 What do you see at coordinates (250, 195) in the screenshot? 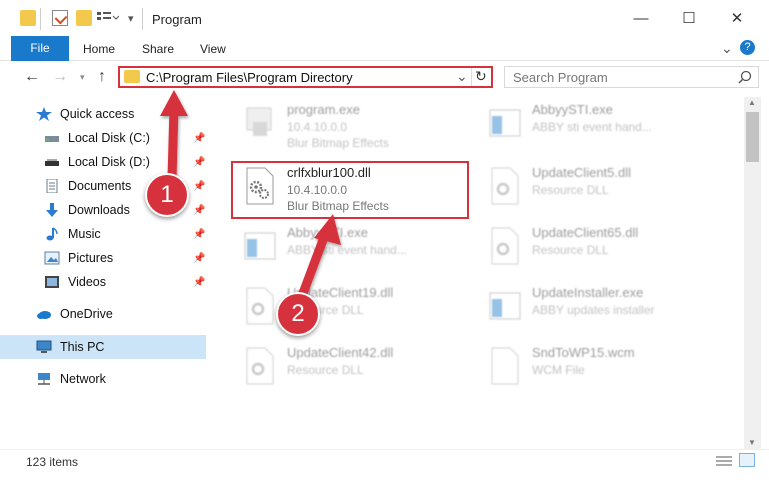
I see `annotation-arrows` at bounding box center [250, 195].